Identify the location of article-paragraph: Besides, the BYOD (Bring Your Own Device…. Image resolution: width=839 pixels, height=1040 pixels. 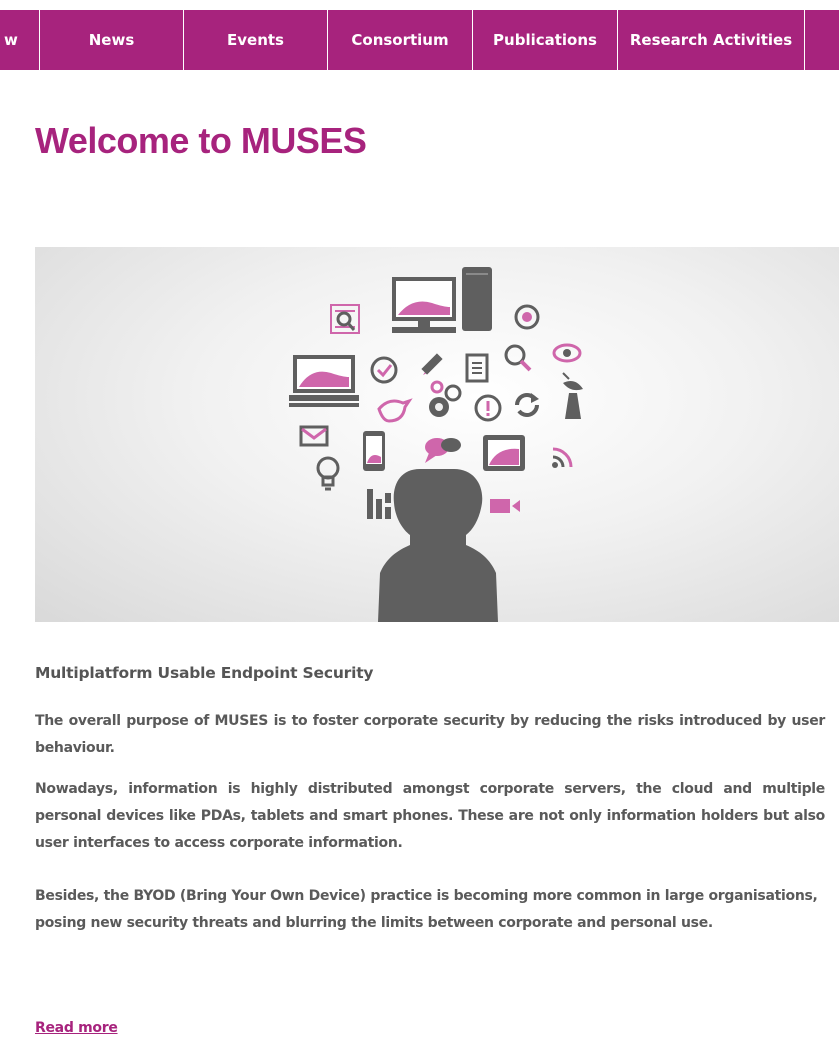
(426, 909).